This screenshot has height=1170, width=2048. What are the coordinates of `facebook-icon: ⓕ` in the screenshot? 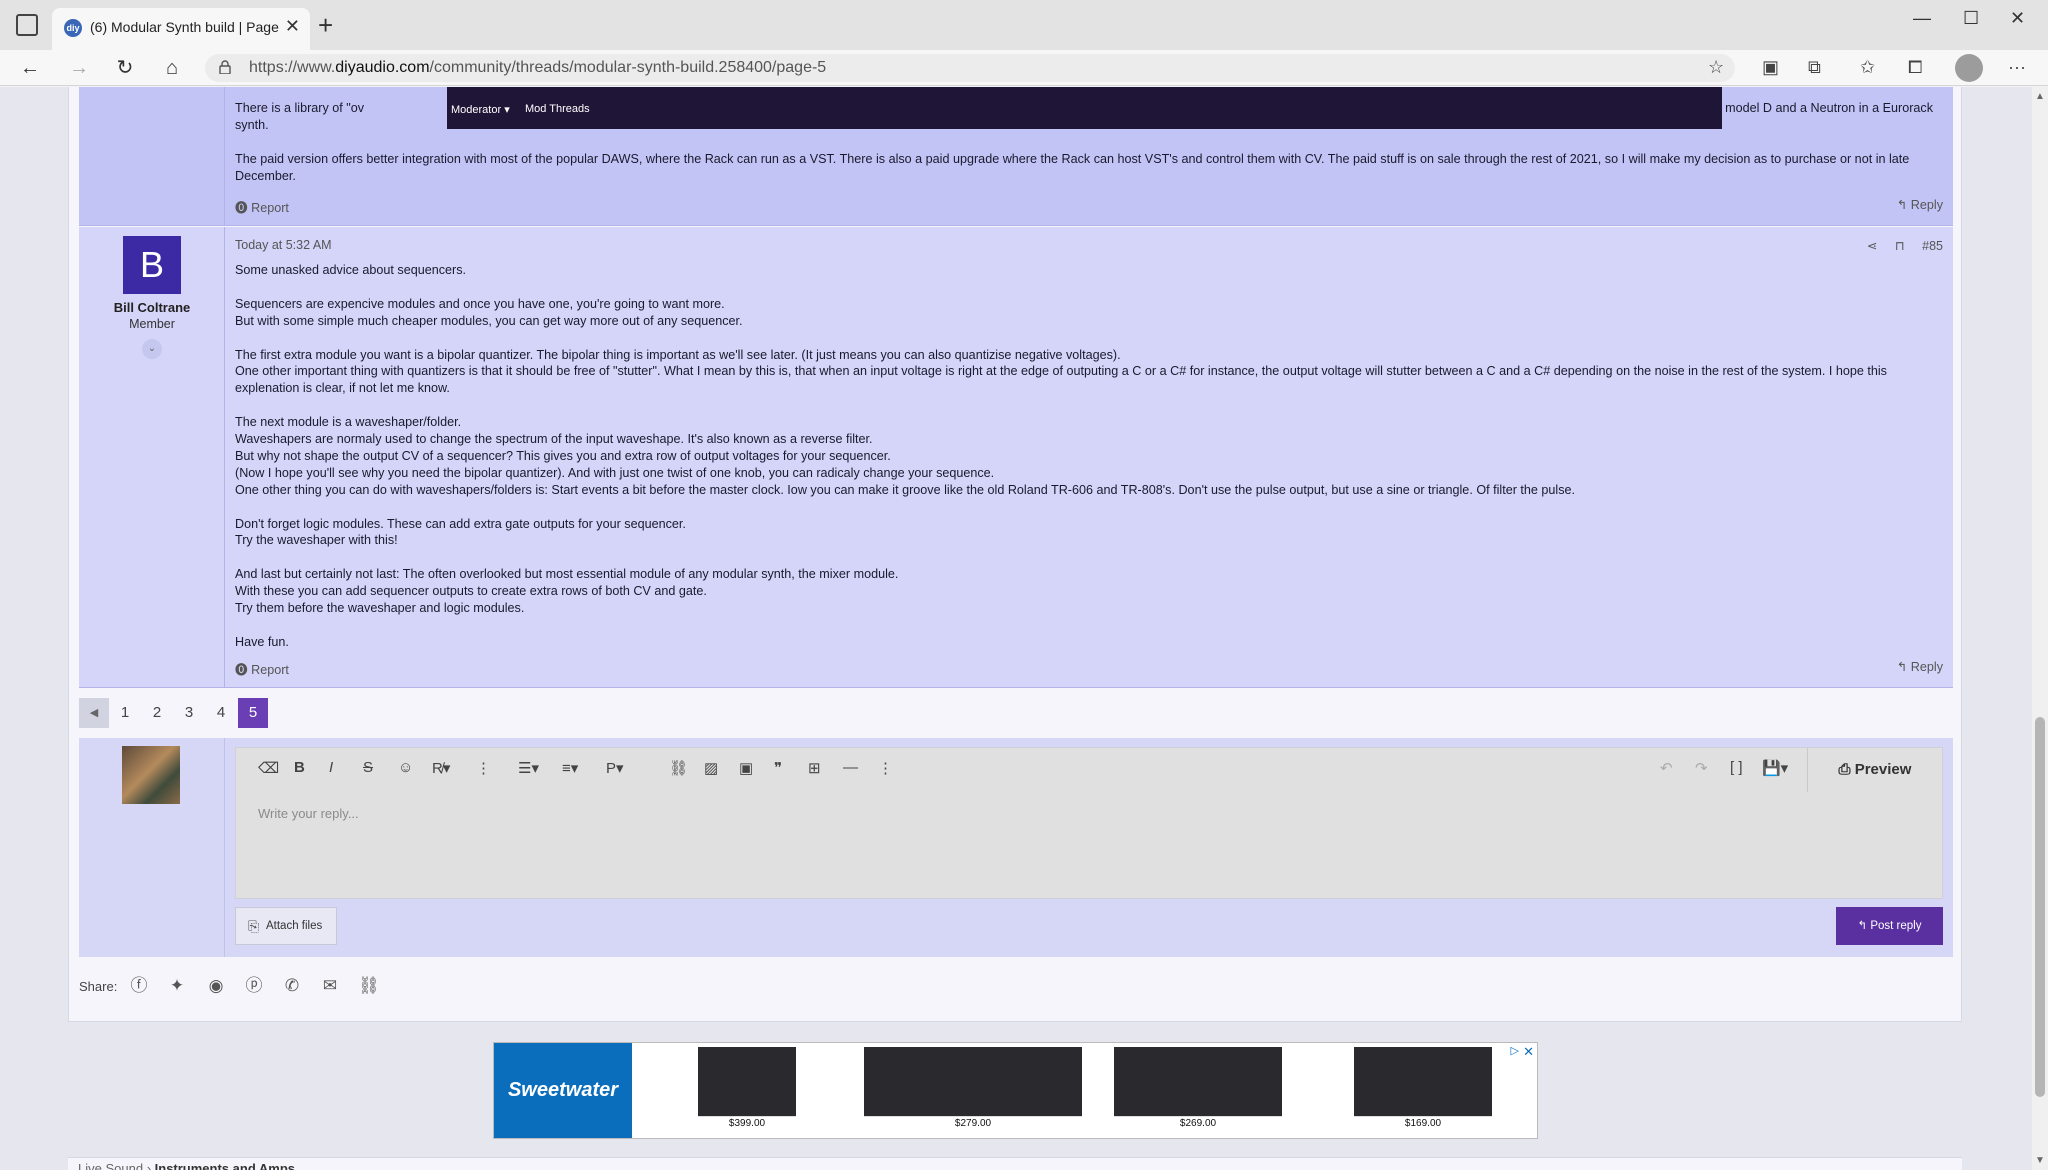 It's located at (139, 986).